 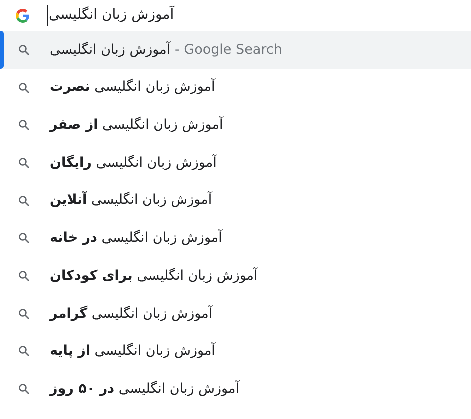 What do you see at coordinates (23, 15) in the screenshot?
I see `google-logo-icon` at bounding box center [23, 15].